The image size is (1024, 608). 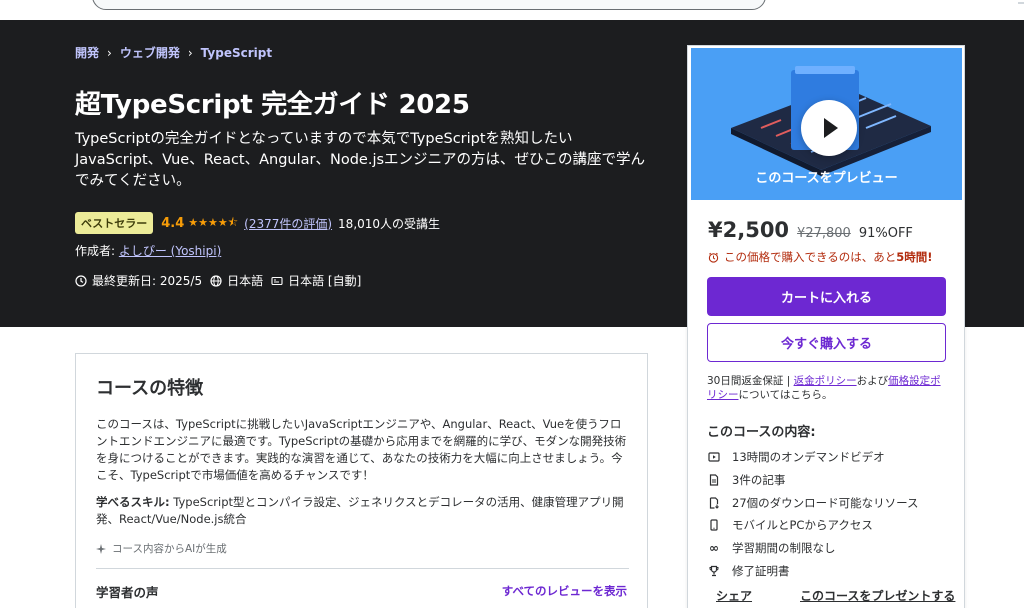 I want to click on rating-value: 4.4, so click(x=173, y=223).